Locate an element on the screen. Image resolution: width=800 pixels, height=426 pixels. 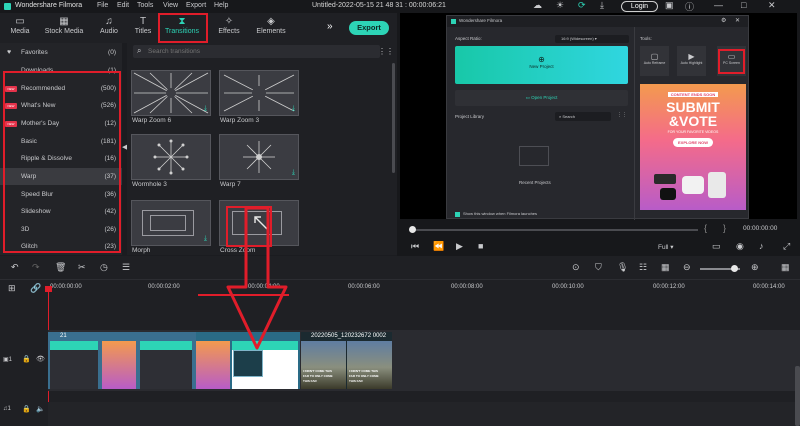
arrows-out-icon is located at coordinates (171, 157).